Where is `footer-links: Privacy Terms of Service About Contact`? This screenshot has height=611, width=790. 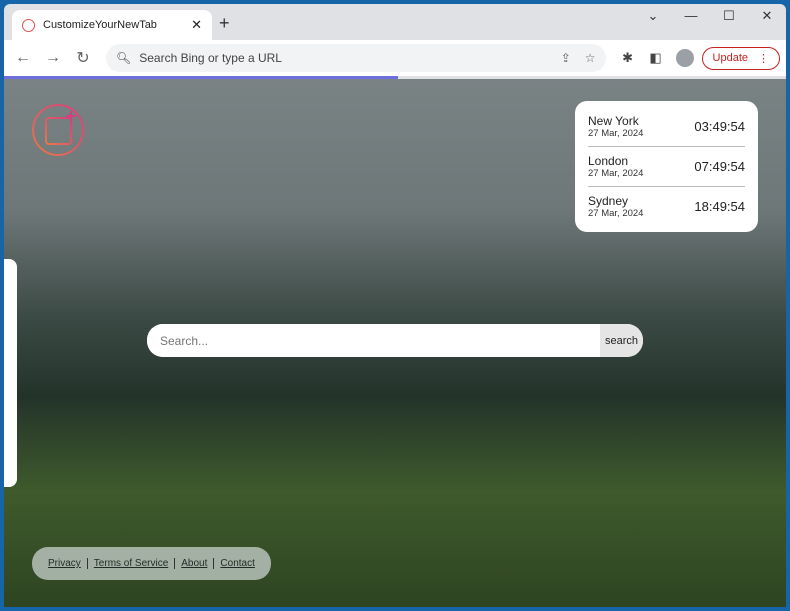
footer-links: Privacy Terms of Service About Contact is located at coordinates (151, 563).